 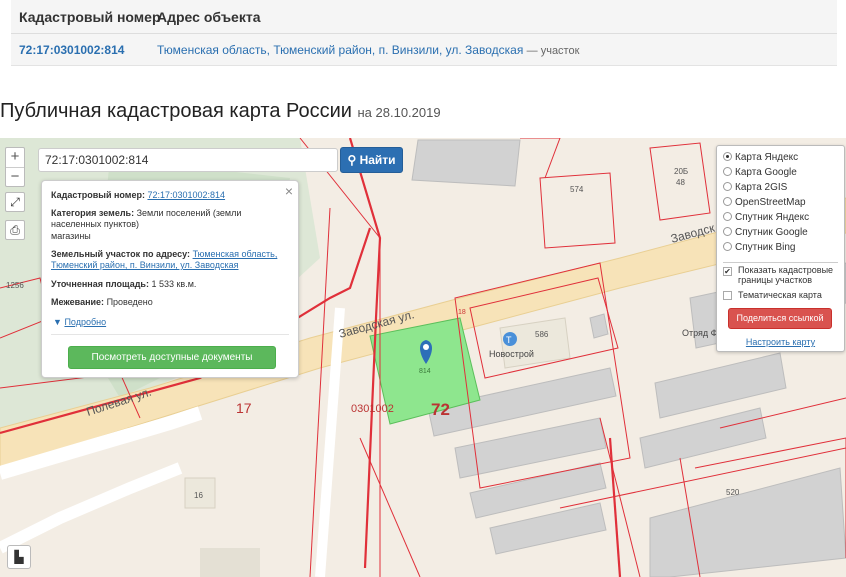 What do you see at coordinates (780, 295) in the screenshot?
I see `thematic-map-label: Тематическая карта` at bounding box center [780, 295].